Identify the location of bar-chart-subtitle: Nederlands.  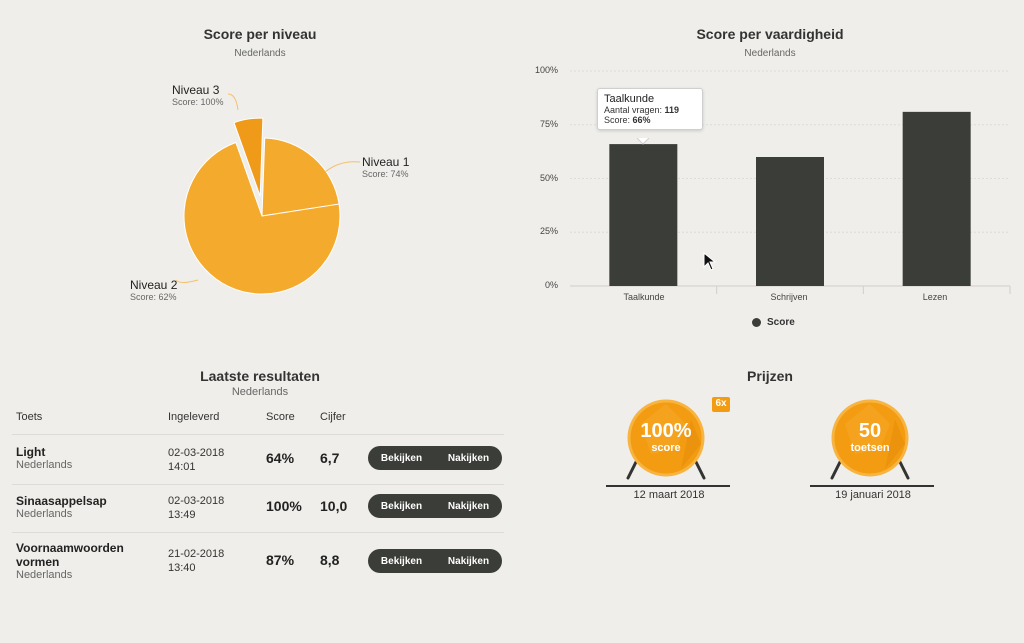
(770, 53).